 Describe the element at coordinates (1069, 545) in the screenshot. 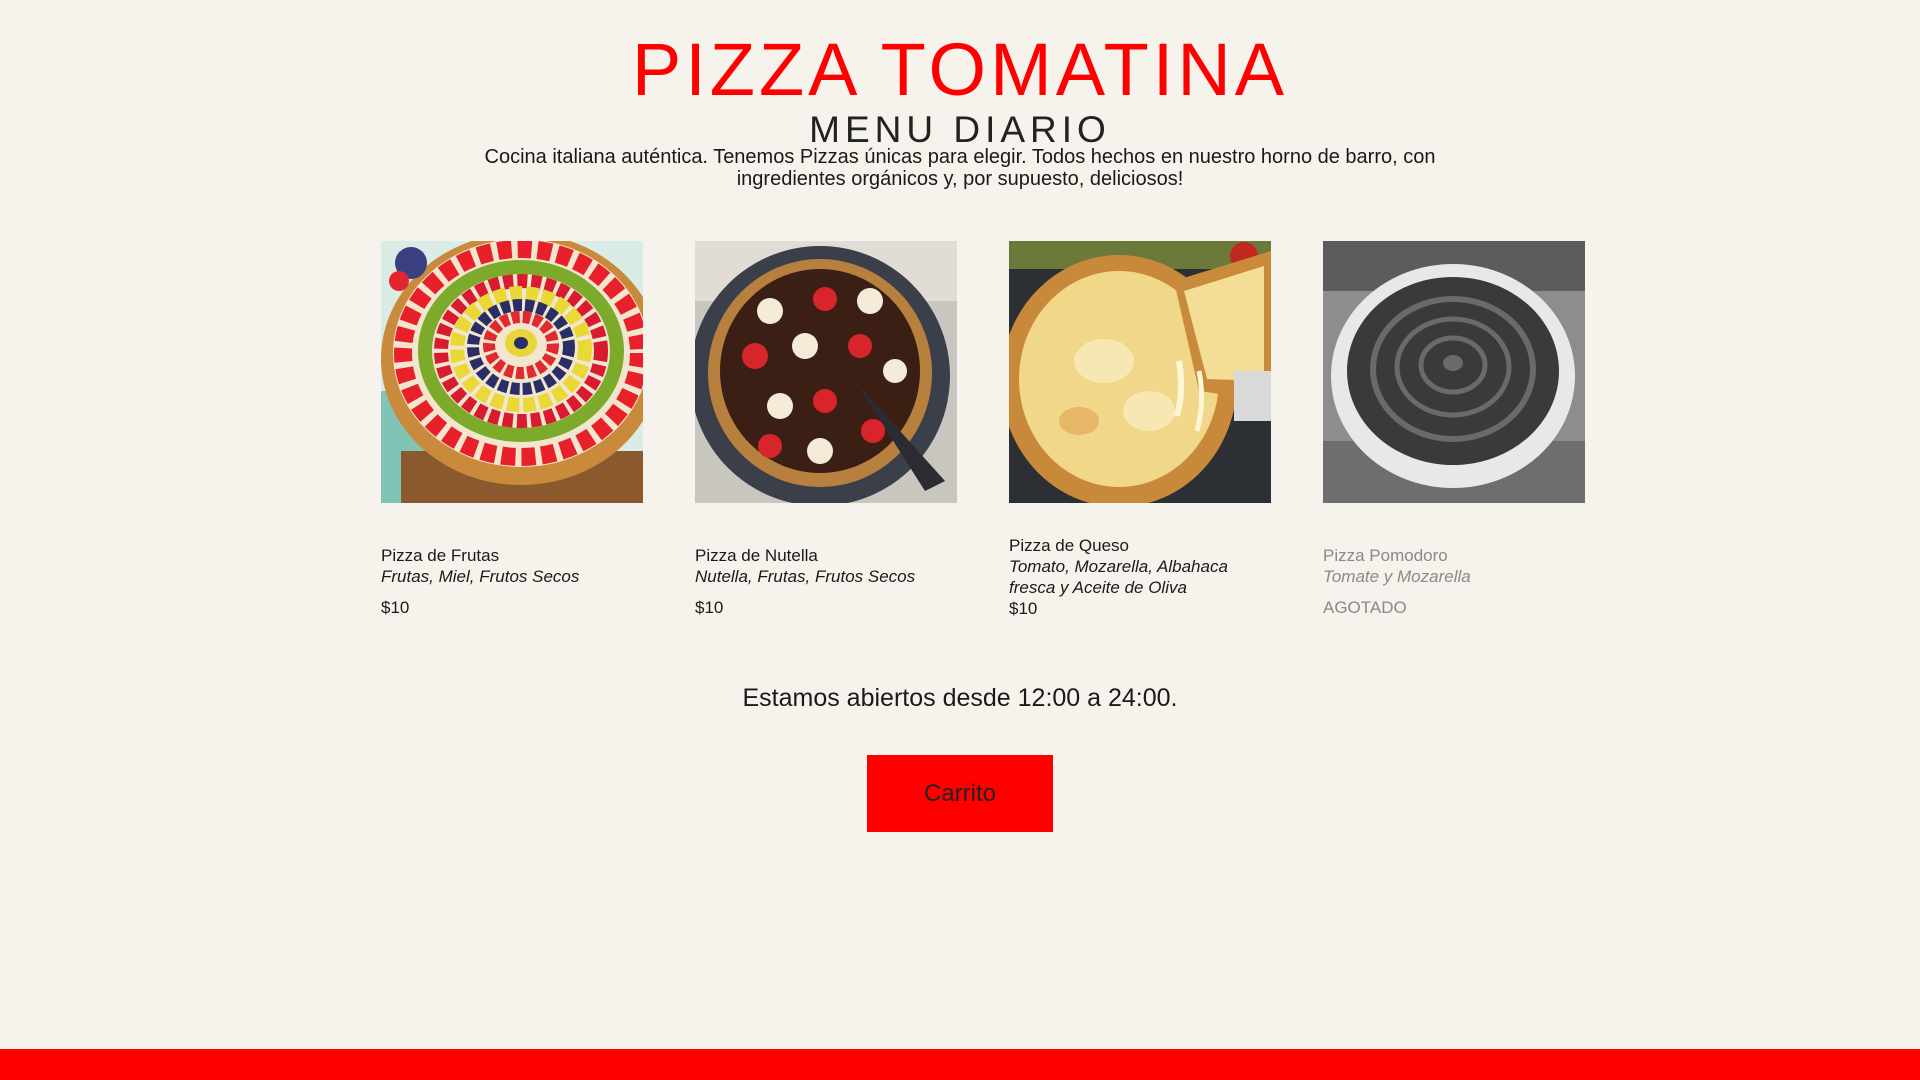

I see `item-name: Pizza de Queso` at that location.